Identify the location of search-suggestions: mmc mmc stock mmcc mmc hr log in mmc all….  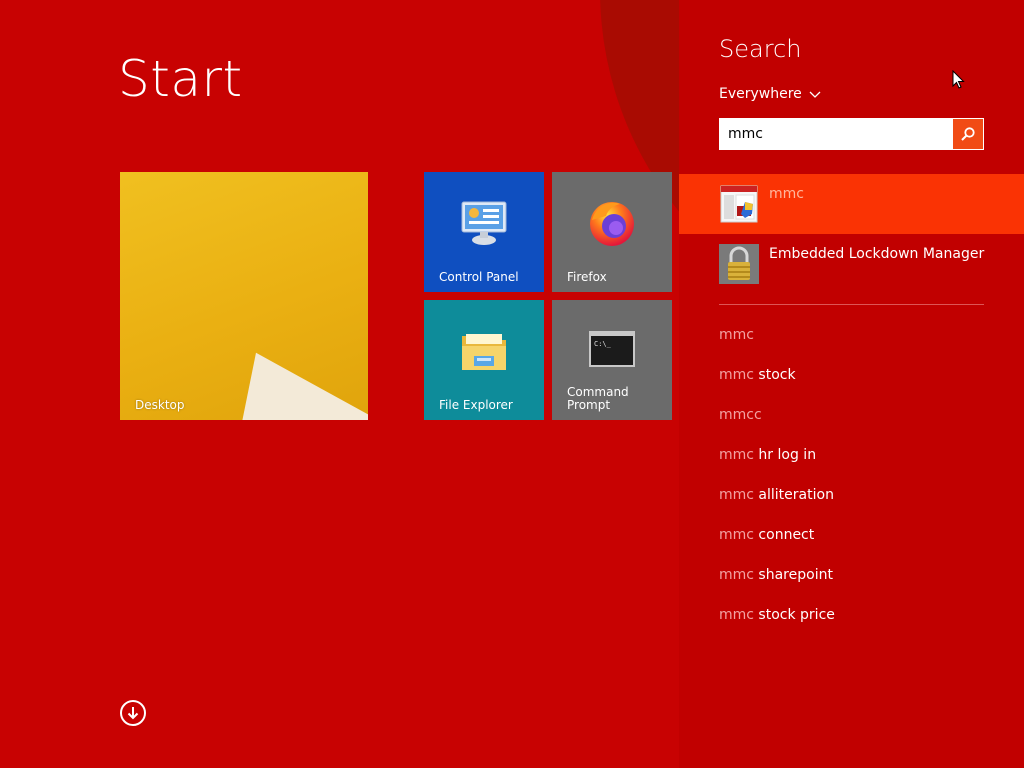
(777, 485).